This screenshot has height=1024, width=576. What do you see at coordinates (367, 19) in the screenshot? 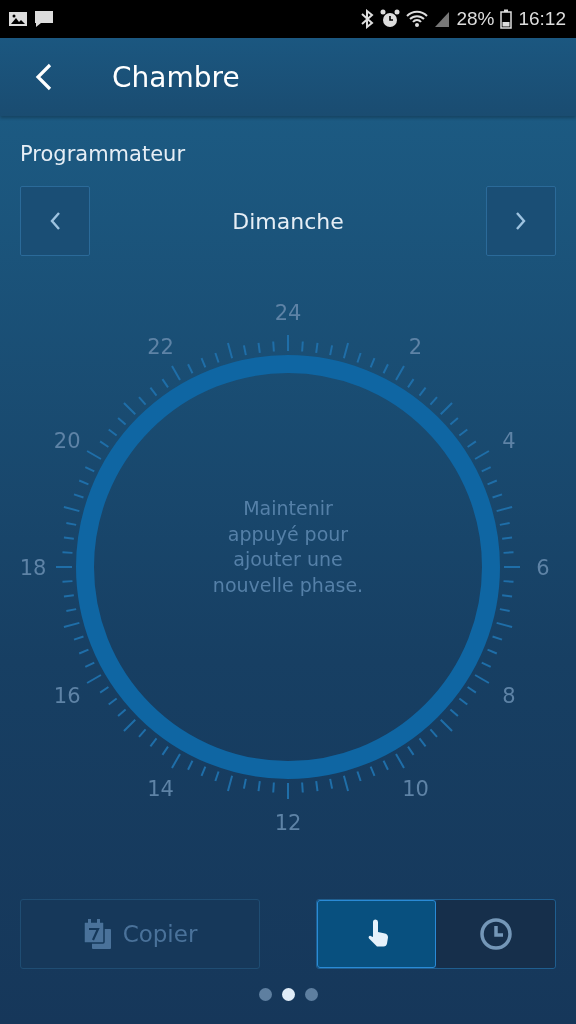
I see `bluetooth-icon` at bounding box center [367, 19].